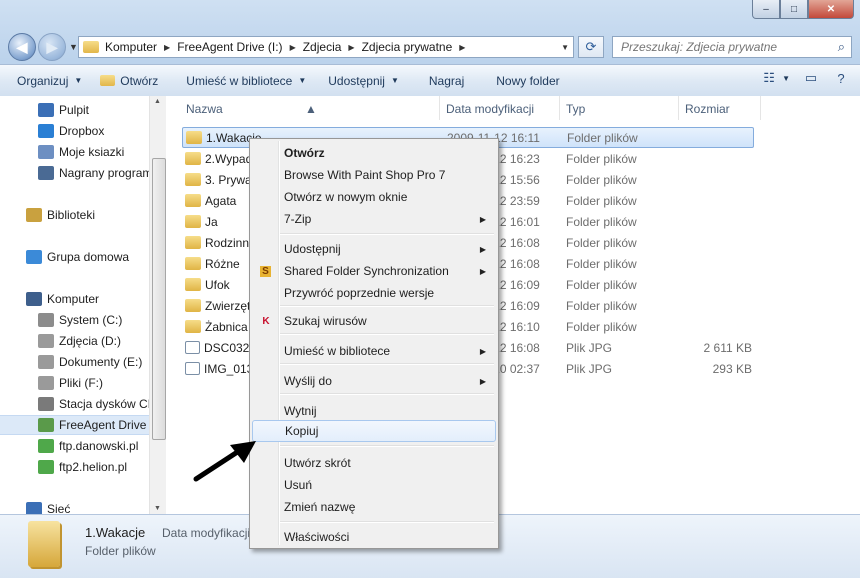 This screenshot has width=860, height=578. What do you see at coordinates (766, 9) in the screenshot?
I see `minimize-button: –` at bounding box center [766, 9].